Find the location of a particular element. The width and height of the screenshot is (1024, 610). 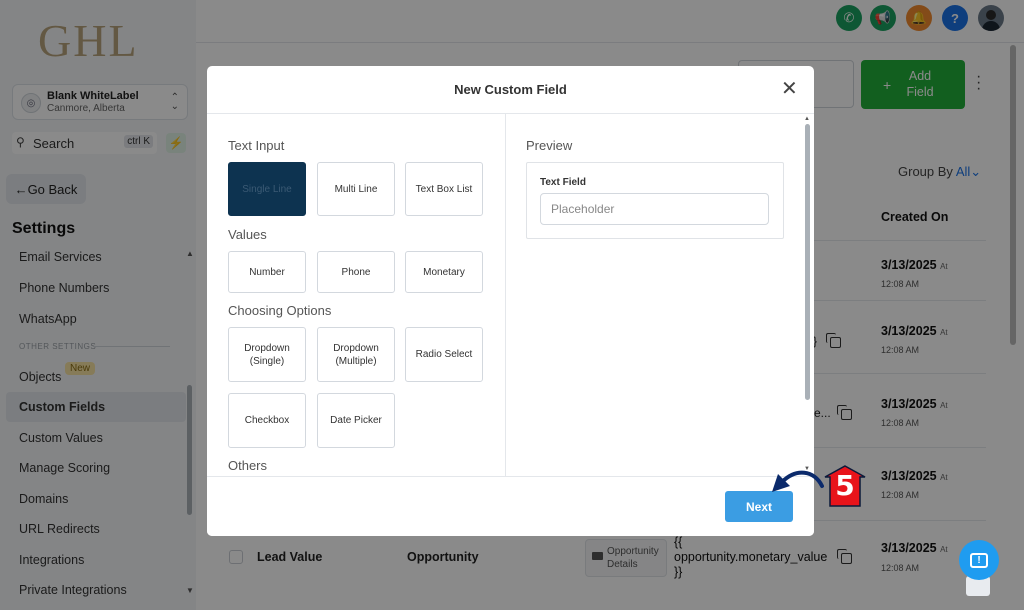

type-multi-line: Multi Line is located at coordinates (356, 189).